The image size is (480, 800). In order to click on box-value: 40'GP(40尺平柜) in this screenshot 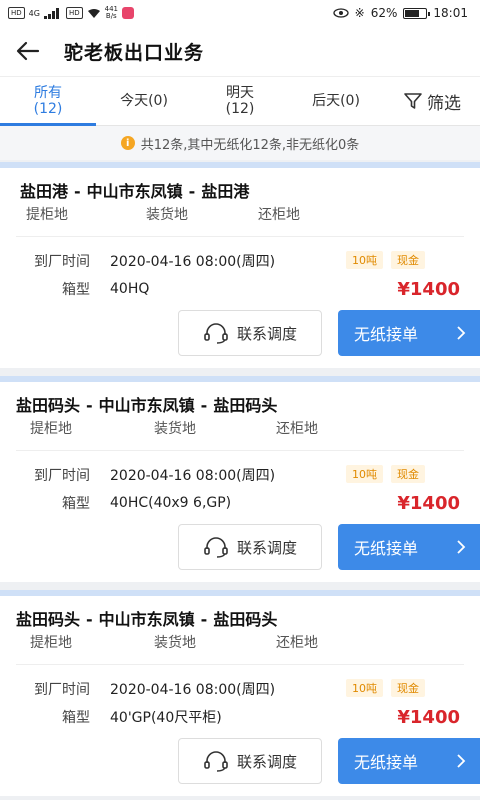, I will do `click(166, 718)`.